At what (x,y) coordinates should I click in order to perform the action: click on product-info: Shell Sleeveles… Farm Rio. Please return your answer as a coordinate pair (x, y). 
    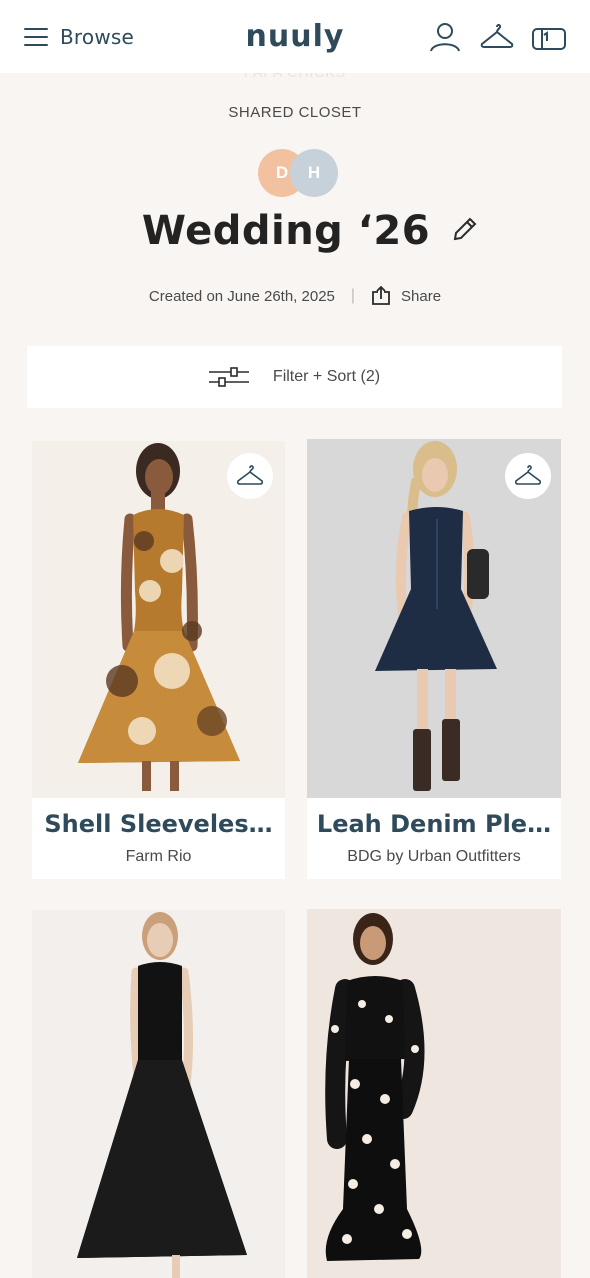
    Looking at the image, I should click on (158, 832).